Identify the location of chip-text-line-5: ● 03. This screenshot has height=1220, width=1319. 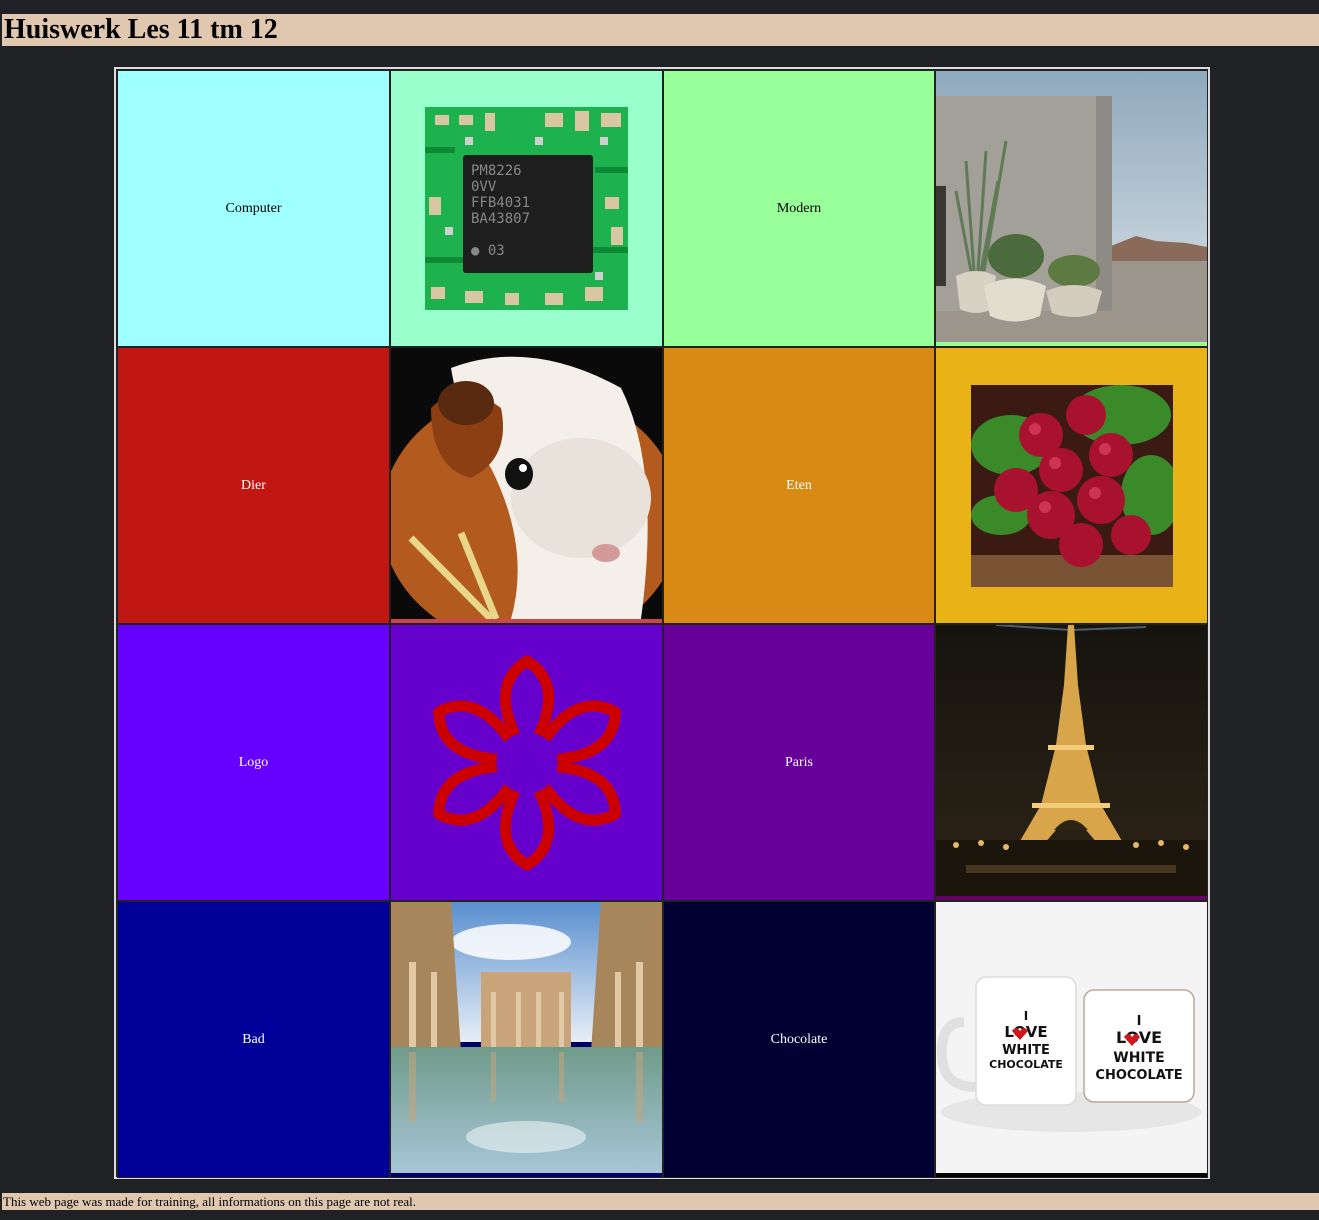
(488, 251).